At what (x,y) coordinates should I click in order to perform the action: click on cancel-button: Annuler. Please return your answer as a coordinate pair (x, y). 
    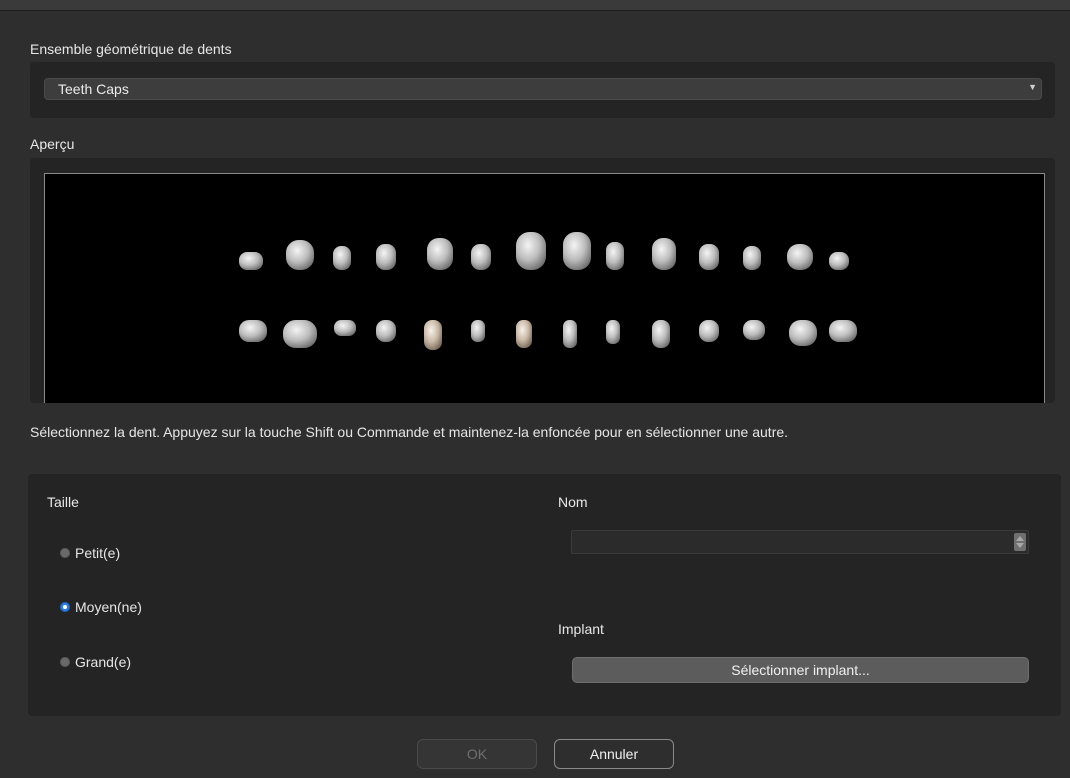
    Looking at the image, I should click on (614, 754).